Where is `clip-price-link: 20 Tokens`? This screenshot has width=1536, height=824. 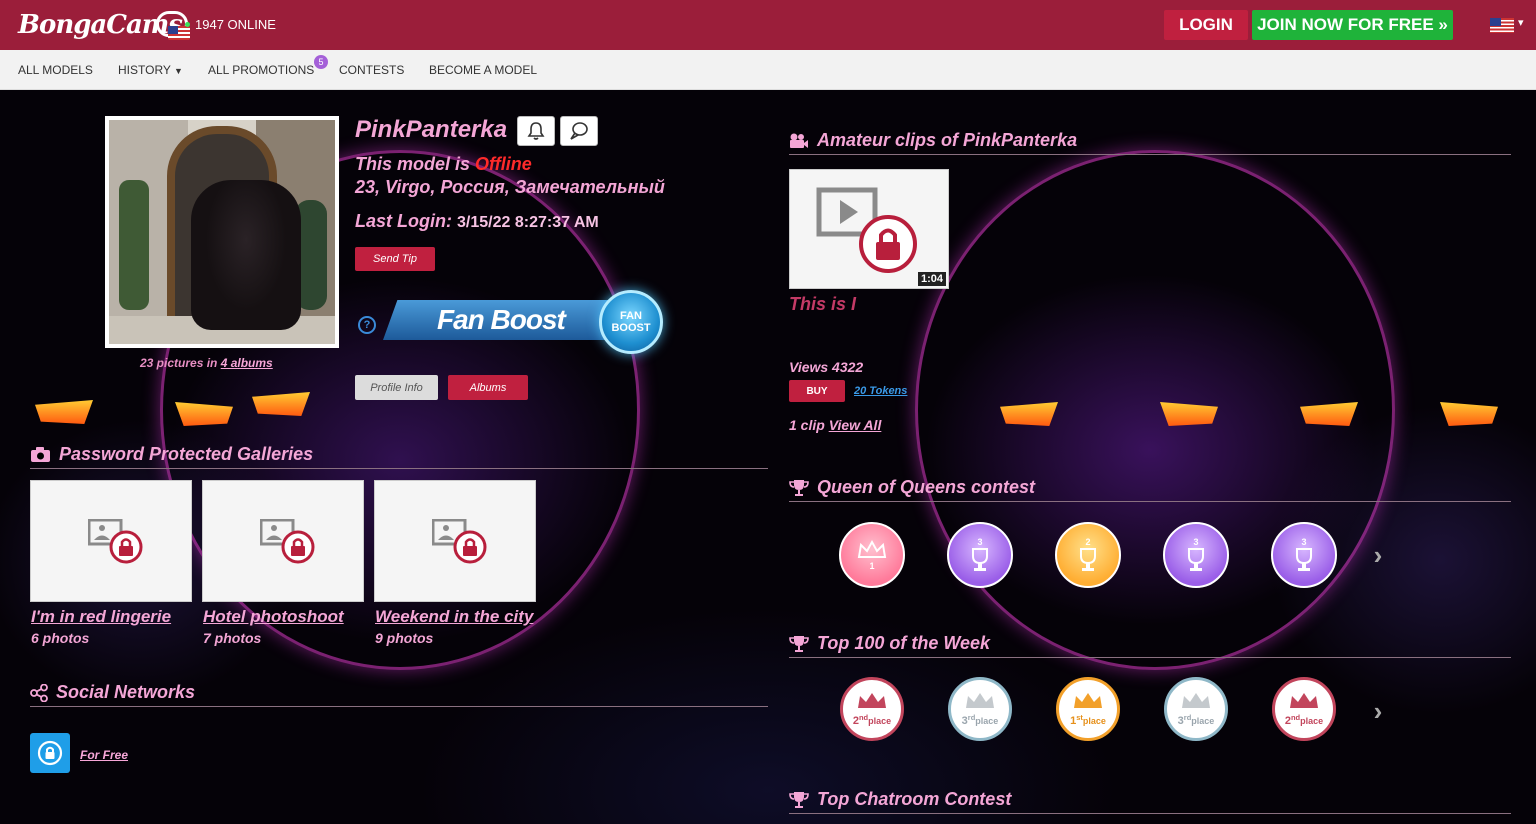 clip-price-link: 20 Tokens is located at coordinates (880, 391).